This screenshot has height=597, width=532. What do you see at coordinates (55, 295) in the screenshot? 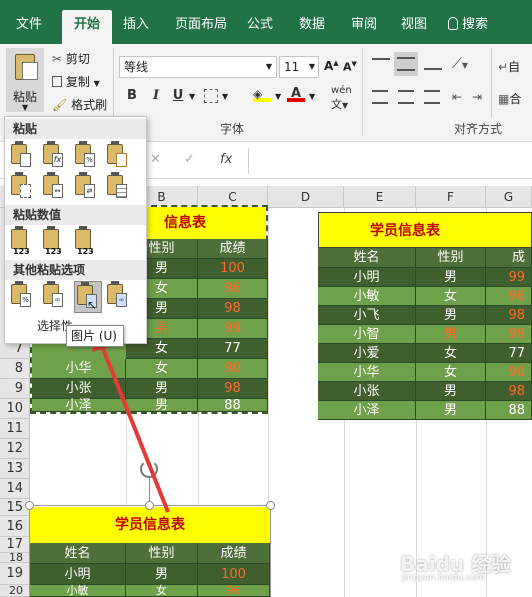
I see `paste-link-icon: ∞` at bounding box center [55, 295].